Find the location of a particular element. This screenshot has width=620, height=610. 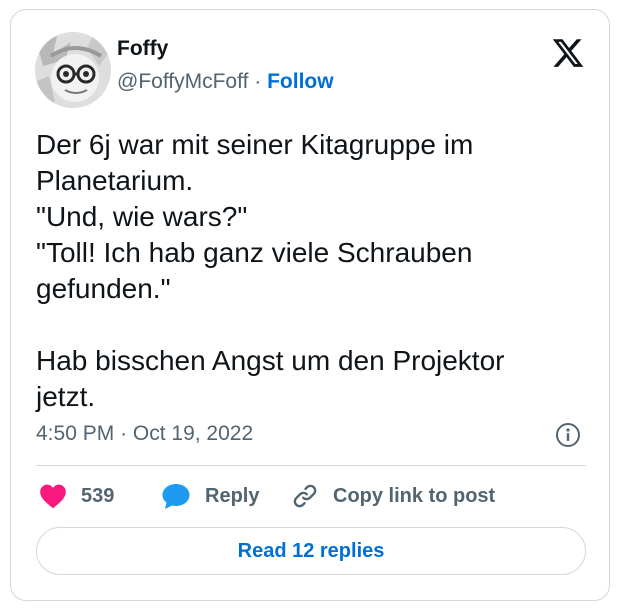

author-display-name: Foffy is located at coordinates (142, 49).